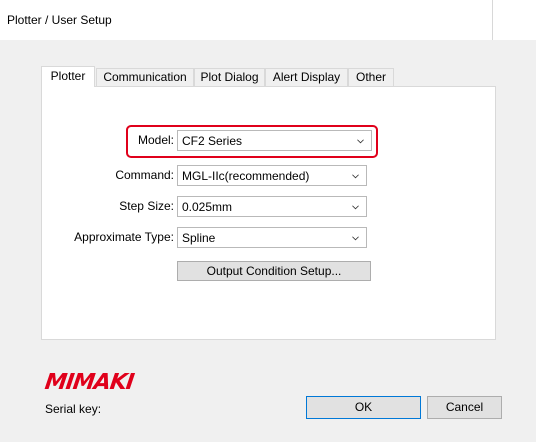 This screenshot has width=536, height=442. What do you see at coordinates (363, 407) in the screenshot?
I see `ok-button: OK` at bounding box center [363, 407].